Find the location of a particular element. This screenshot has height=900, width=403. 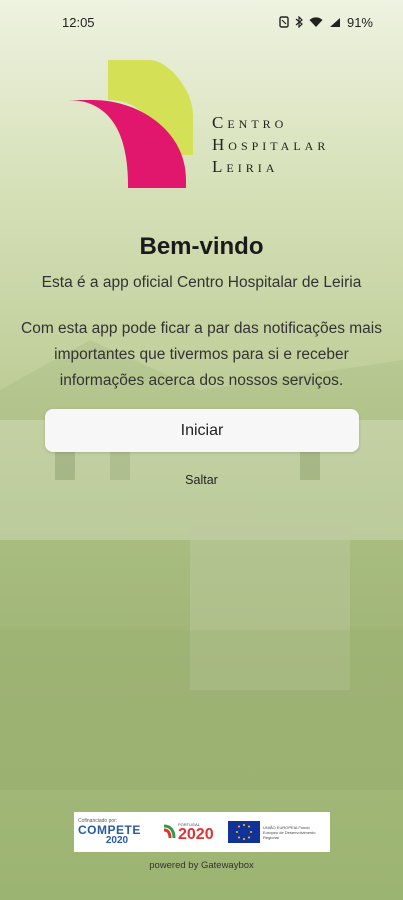

portugal-year: 2020 is located at coordinates (196, 834).